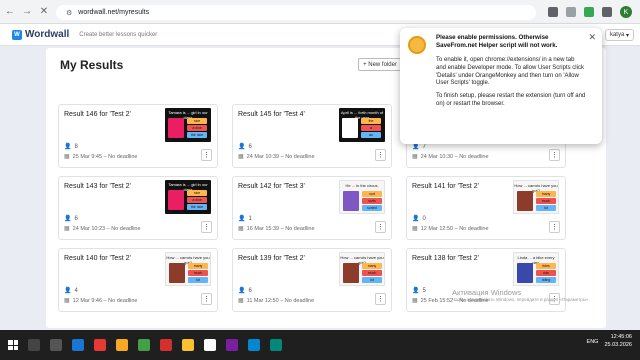  I want to click on profile-avatar: K, so click(626, 12).